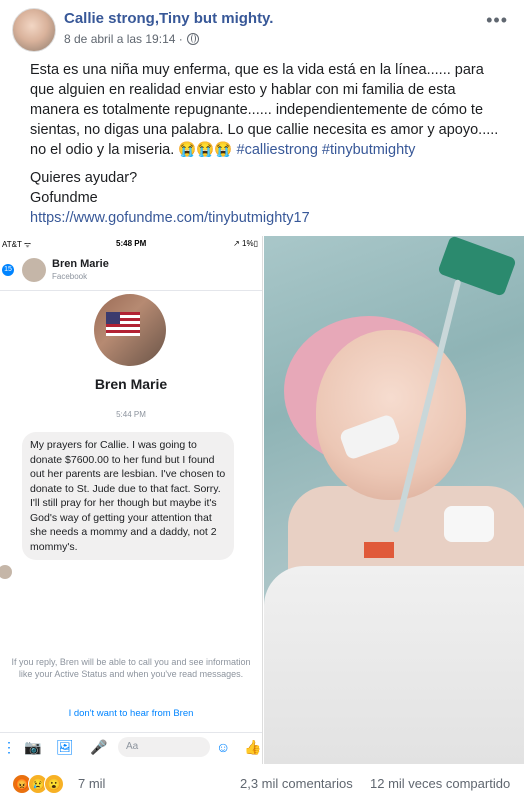  What do you see at coordinates (296, 783) in the screenshot?
I see `comments-count: 2,3 mil comentarios` at bounding box center [296, 783].